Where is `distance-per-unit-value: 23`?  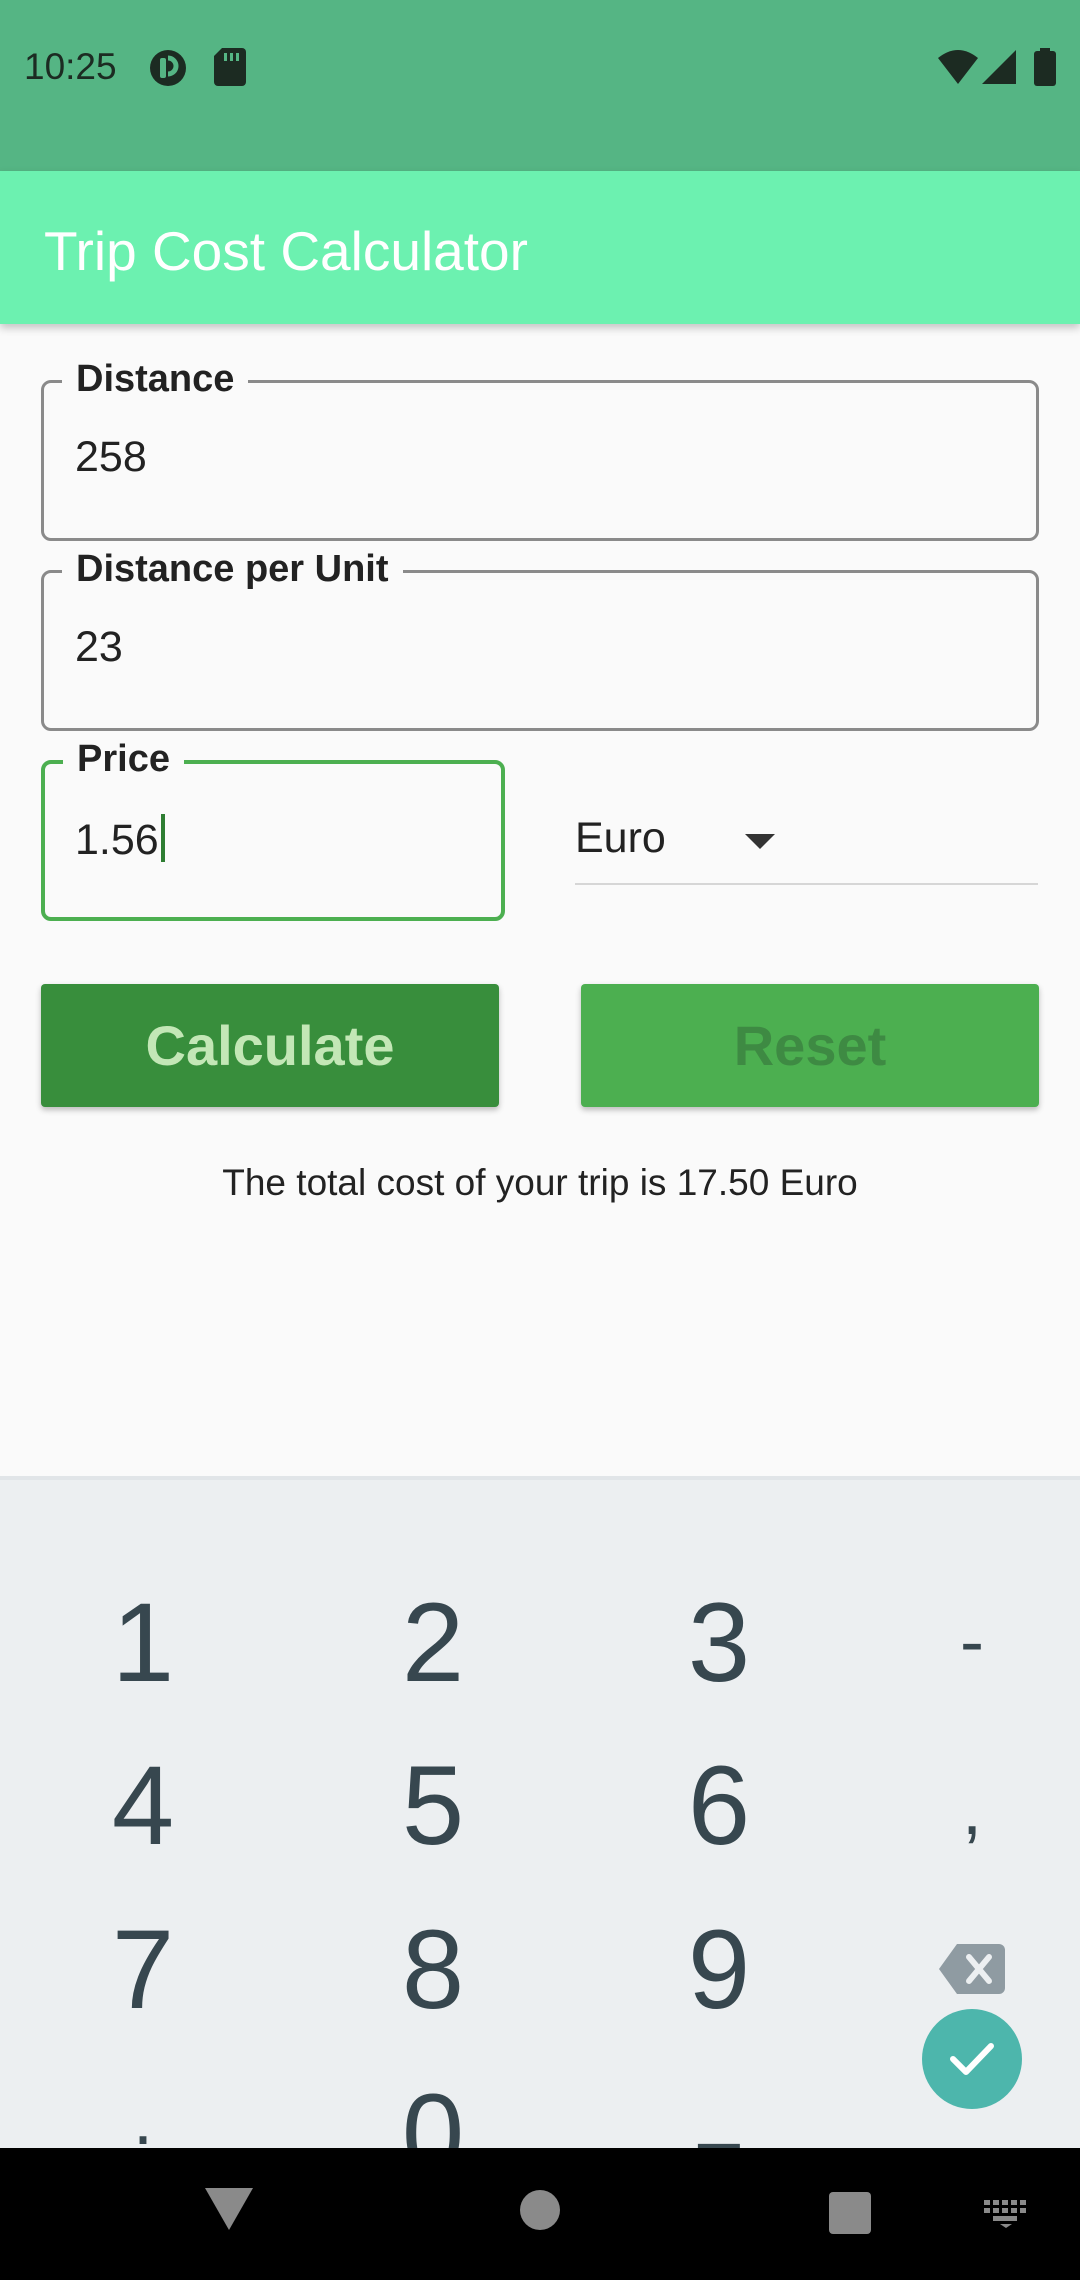 distance-per-unit-value: 23 is located at coordinates (99, 647).